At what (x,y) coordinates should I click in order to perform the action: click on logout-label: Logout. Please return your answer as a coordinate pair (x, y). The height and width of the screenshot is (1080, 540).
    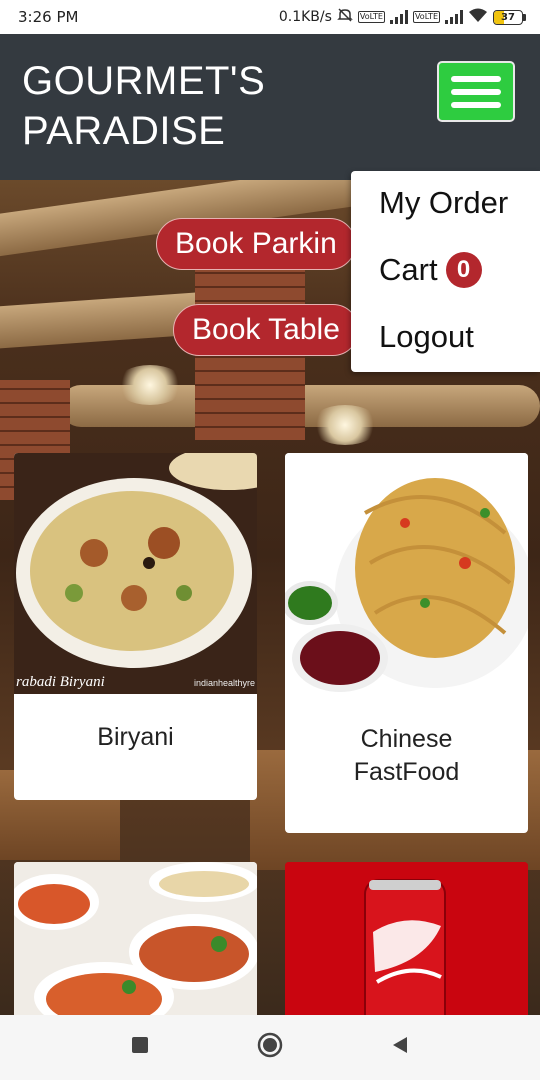
    Looking at the image, I should click on (426, 336).